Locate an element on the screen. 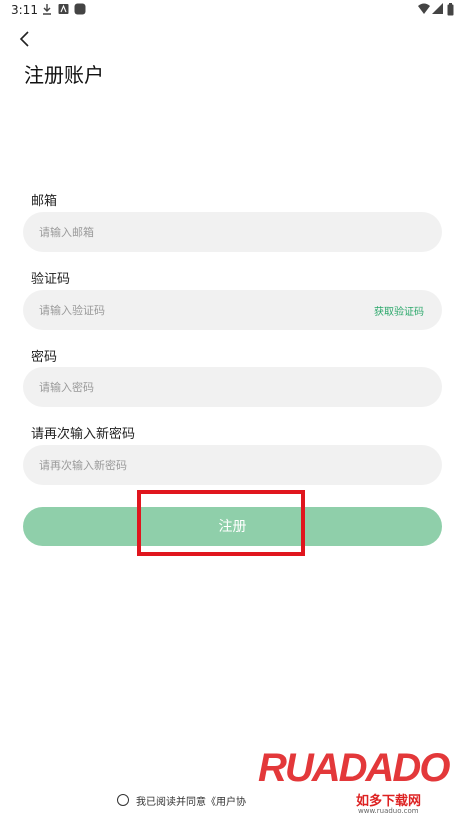 The image size is (465, 826). agreement-radio is located at coordinates (123, 800).